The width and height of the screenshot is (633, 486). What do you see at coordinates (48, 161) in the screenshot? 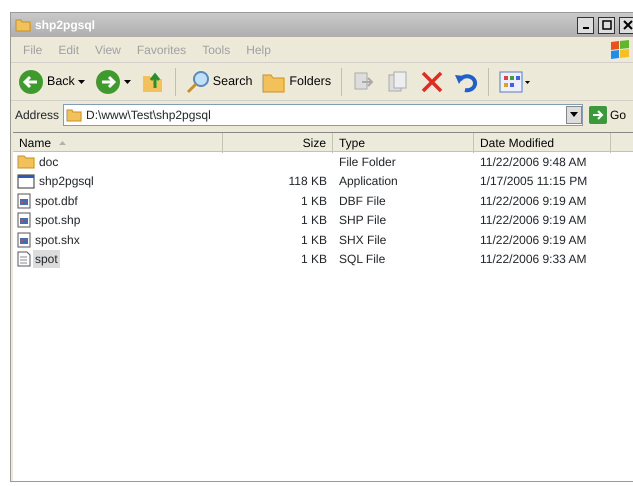
I see `file-name: doc` at bounding box center [48, 161].